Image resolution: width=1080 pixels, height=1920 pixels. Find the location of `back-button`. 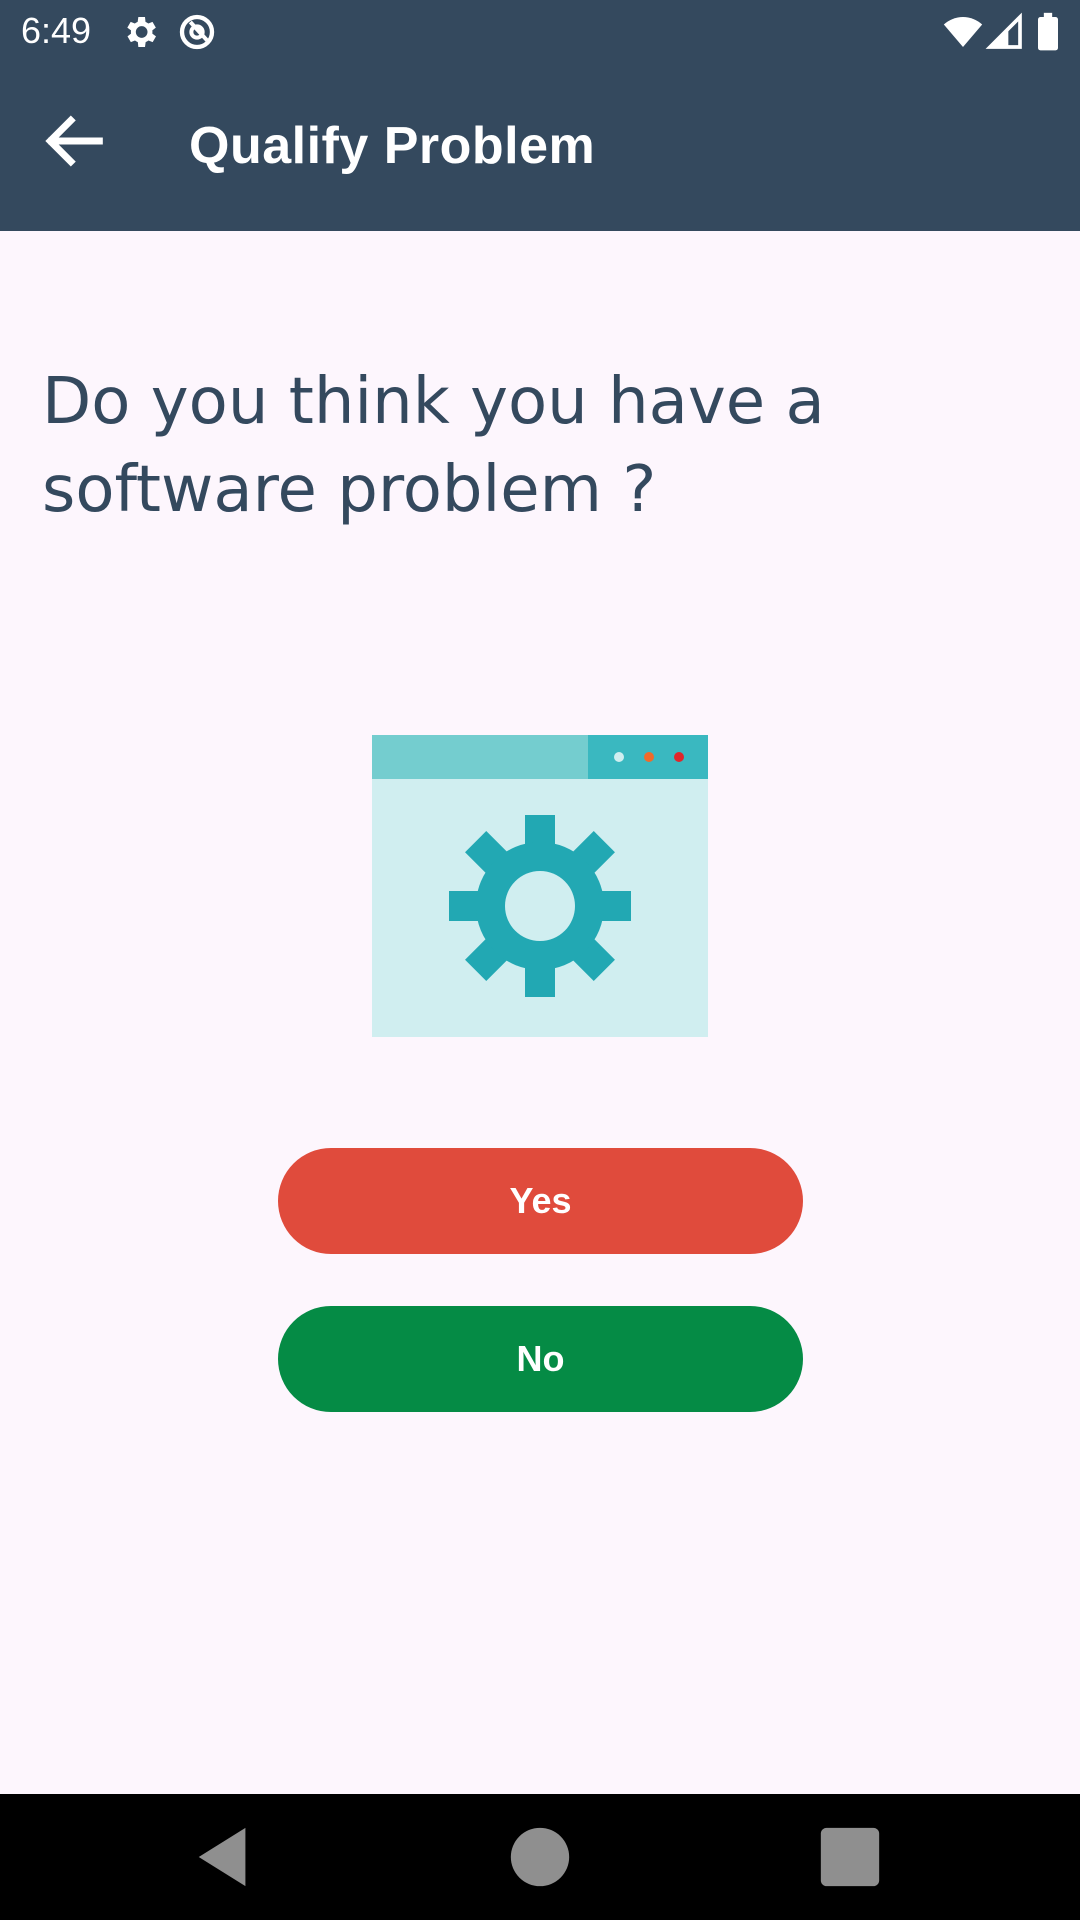

back-button is located at coordinates (74, 141).